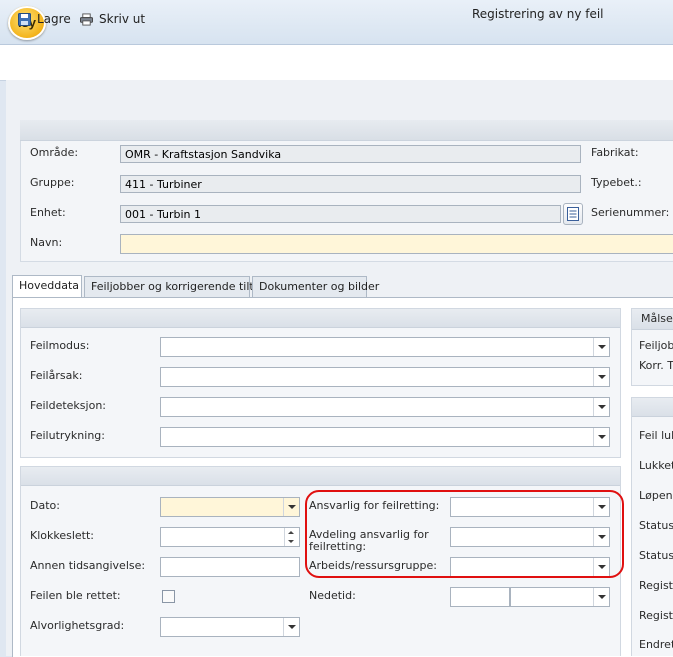 This screenshot has width=673, height=657. What do you see at coordinates (68, 405) in the screenshot?
I see `feildeteksjon-label: Feildeteksjon:` at bounding box center [68, 405].